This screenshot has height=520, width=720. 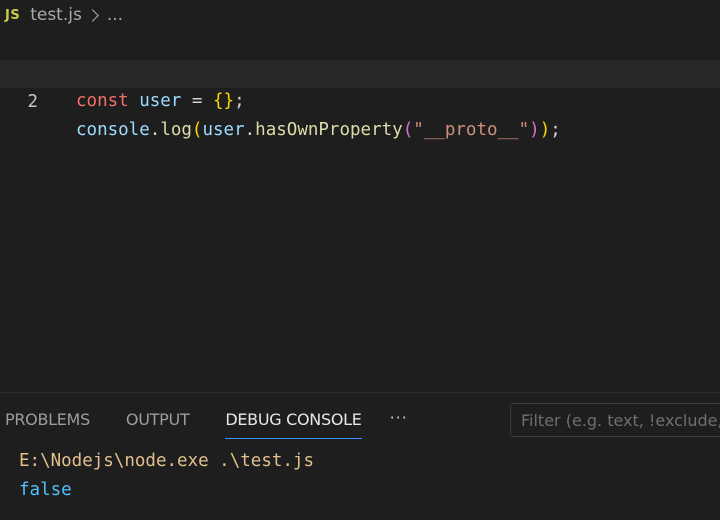 I want to click on token-string: "__proto__", so click(x=471, y=130).